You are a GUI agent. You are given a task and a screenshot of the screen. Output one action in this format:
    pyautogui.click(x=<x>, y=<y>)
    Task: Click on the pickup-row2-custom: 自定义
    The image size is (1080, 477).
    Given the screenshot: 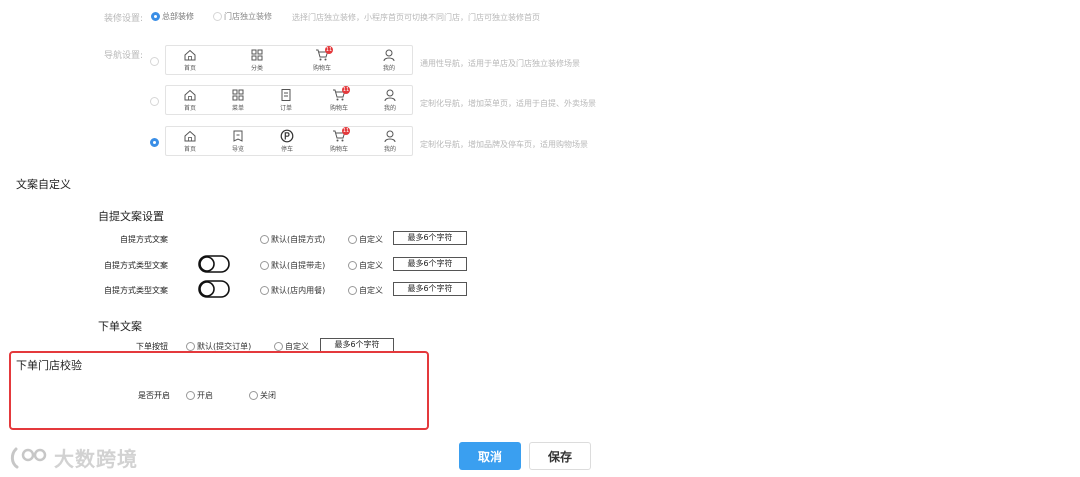 What is the action you would take?
    pyautogui.click(x=365, y=265)
    